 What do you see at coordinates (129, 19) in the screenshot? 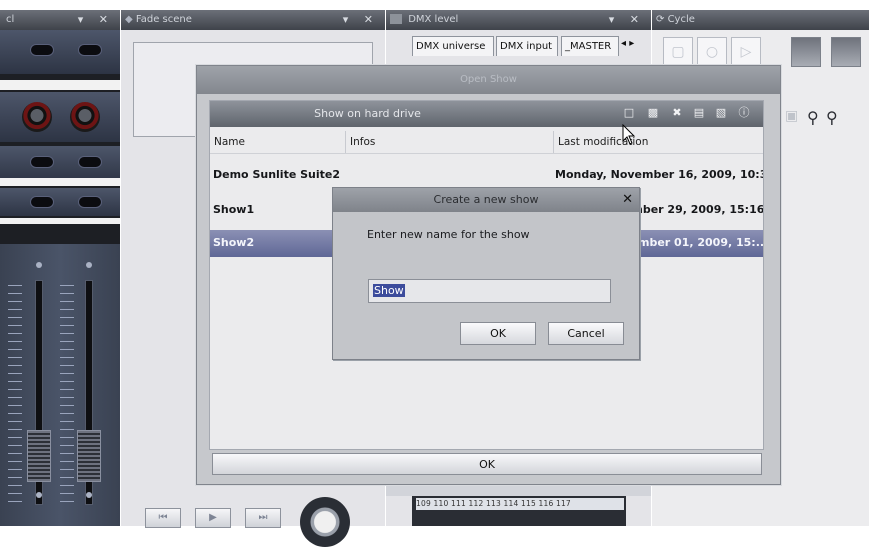
I see `fade-scene-icon: ◆` at bounding box center [129, 19].